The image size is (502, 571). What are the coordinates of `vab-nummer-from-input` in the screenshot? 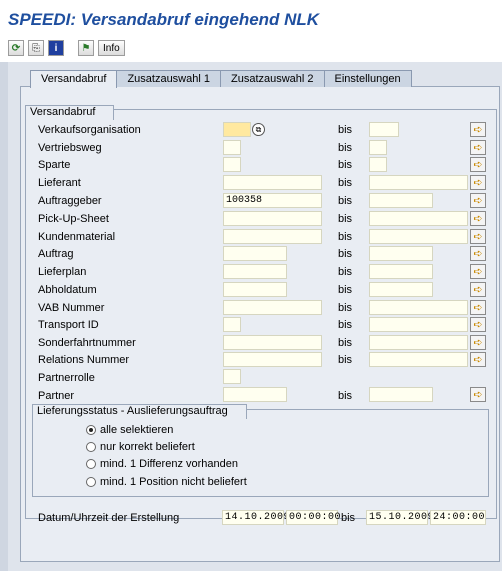 It's located at (272, 307).